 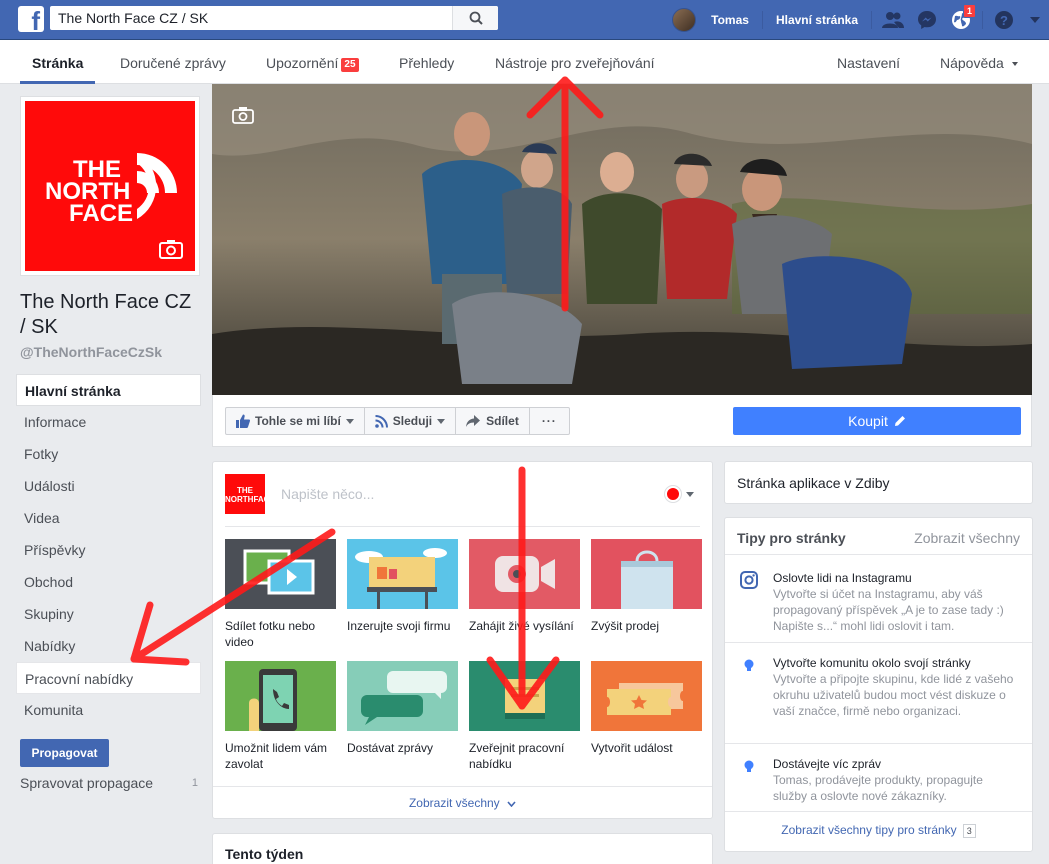 I want to click on tile-get-messages: Dostávat zprávy, so click(x=402, y=708).